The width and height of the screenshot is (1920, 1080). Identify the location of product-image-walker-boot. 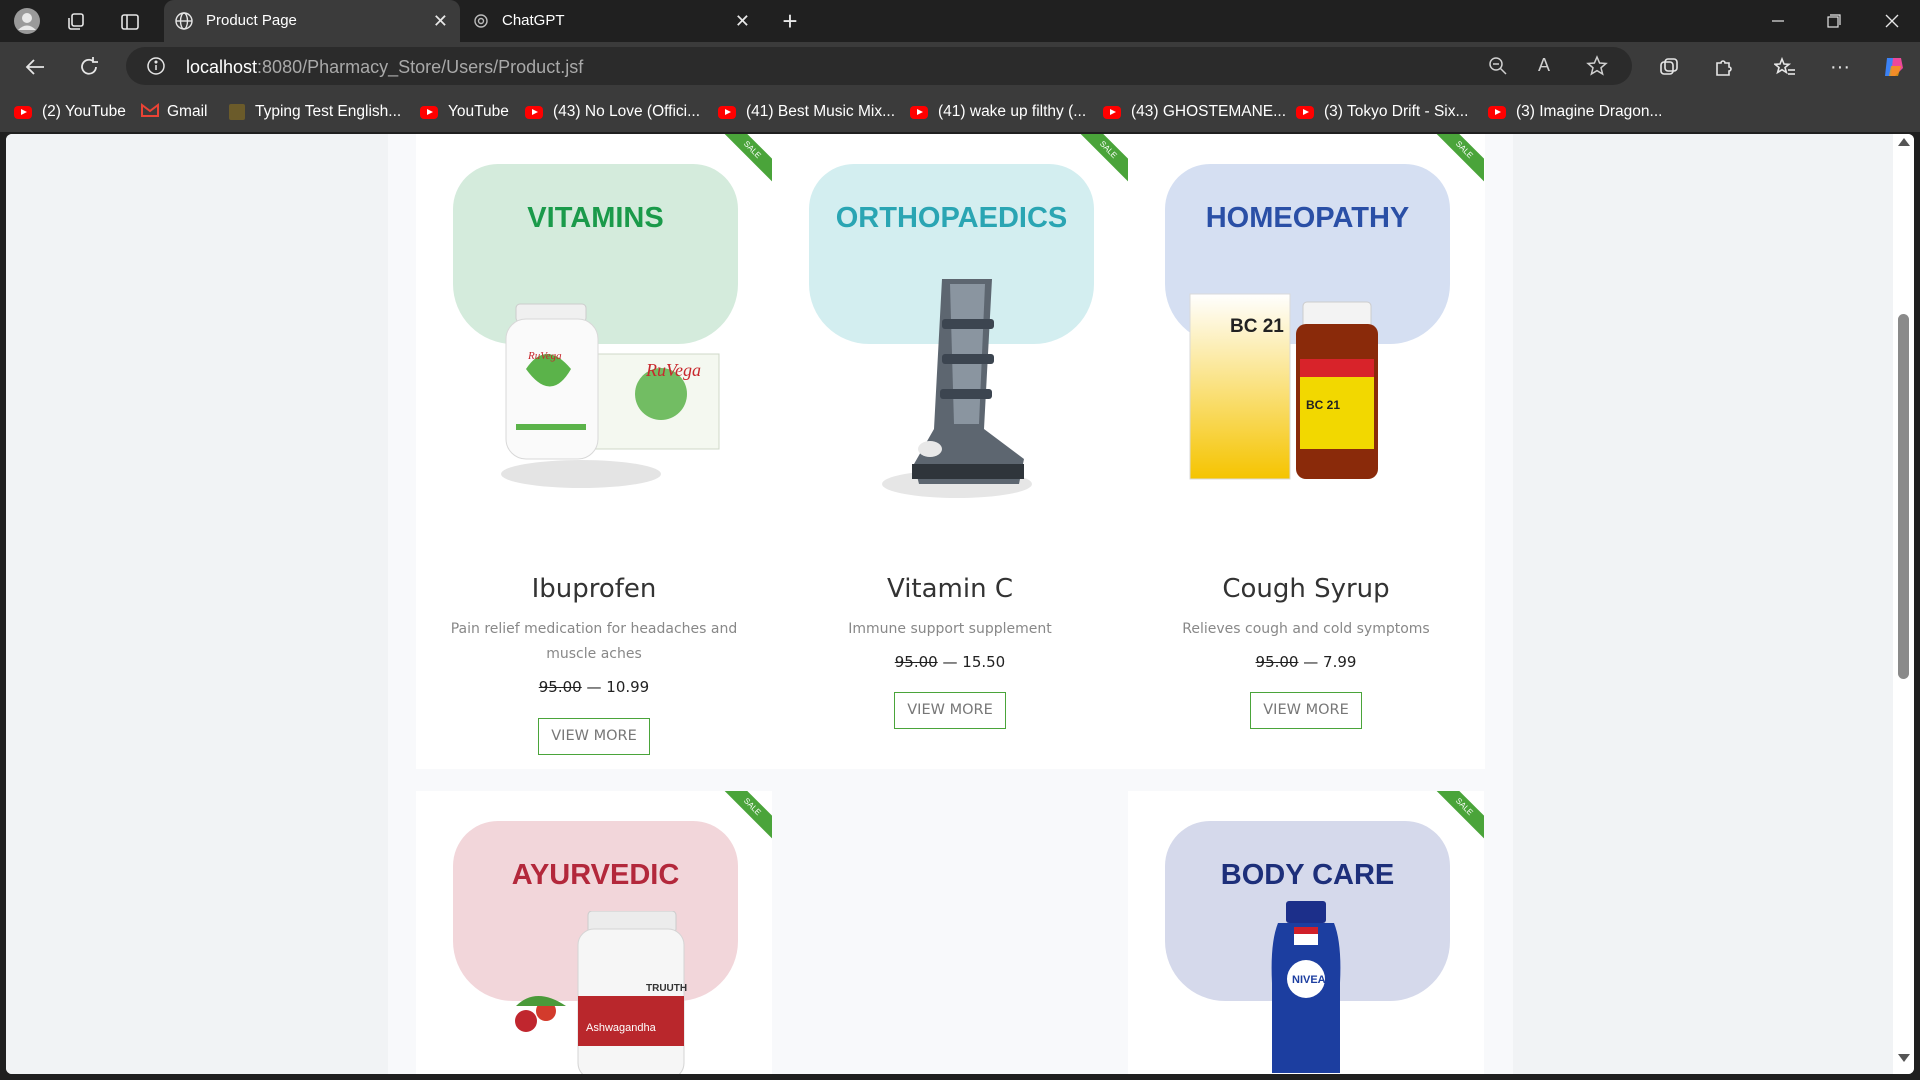
(962, 386).